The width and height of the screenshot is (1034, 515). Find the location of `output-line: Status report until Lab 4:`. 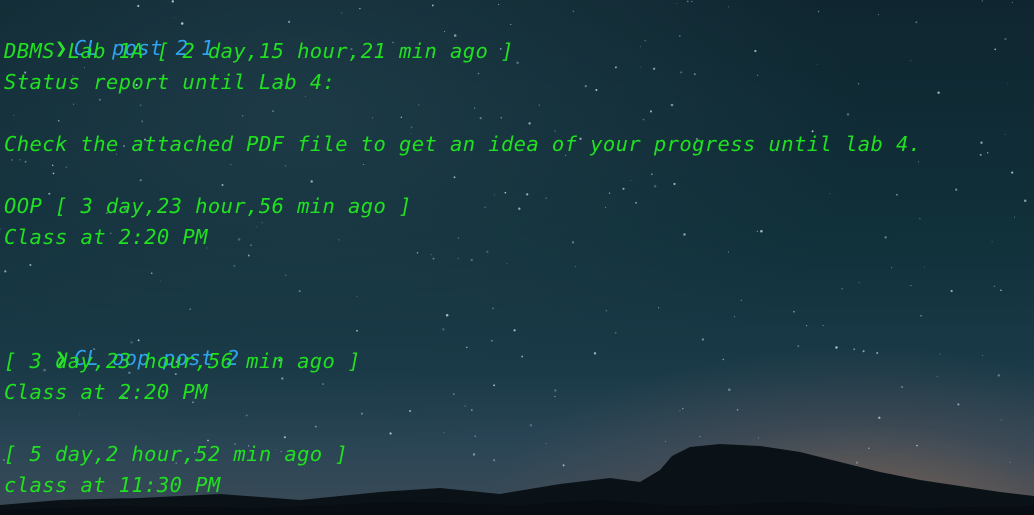

output-line: Status report until Lab 4: is located at coordinates (170, 82).